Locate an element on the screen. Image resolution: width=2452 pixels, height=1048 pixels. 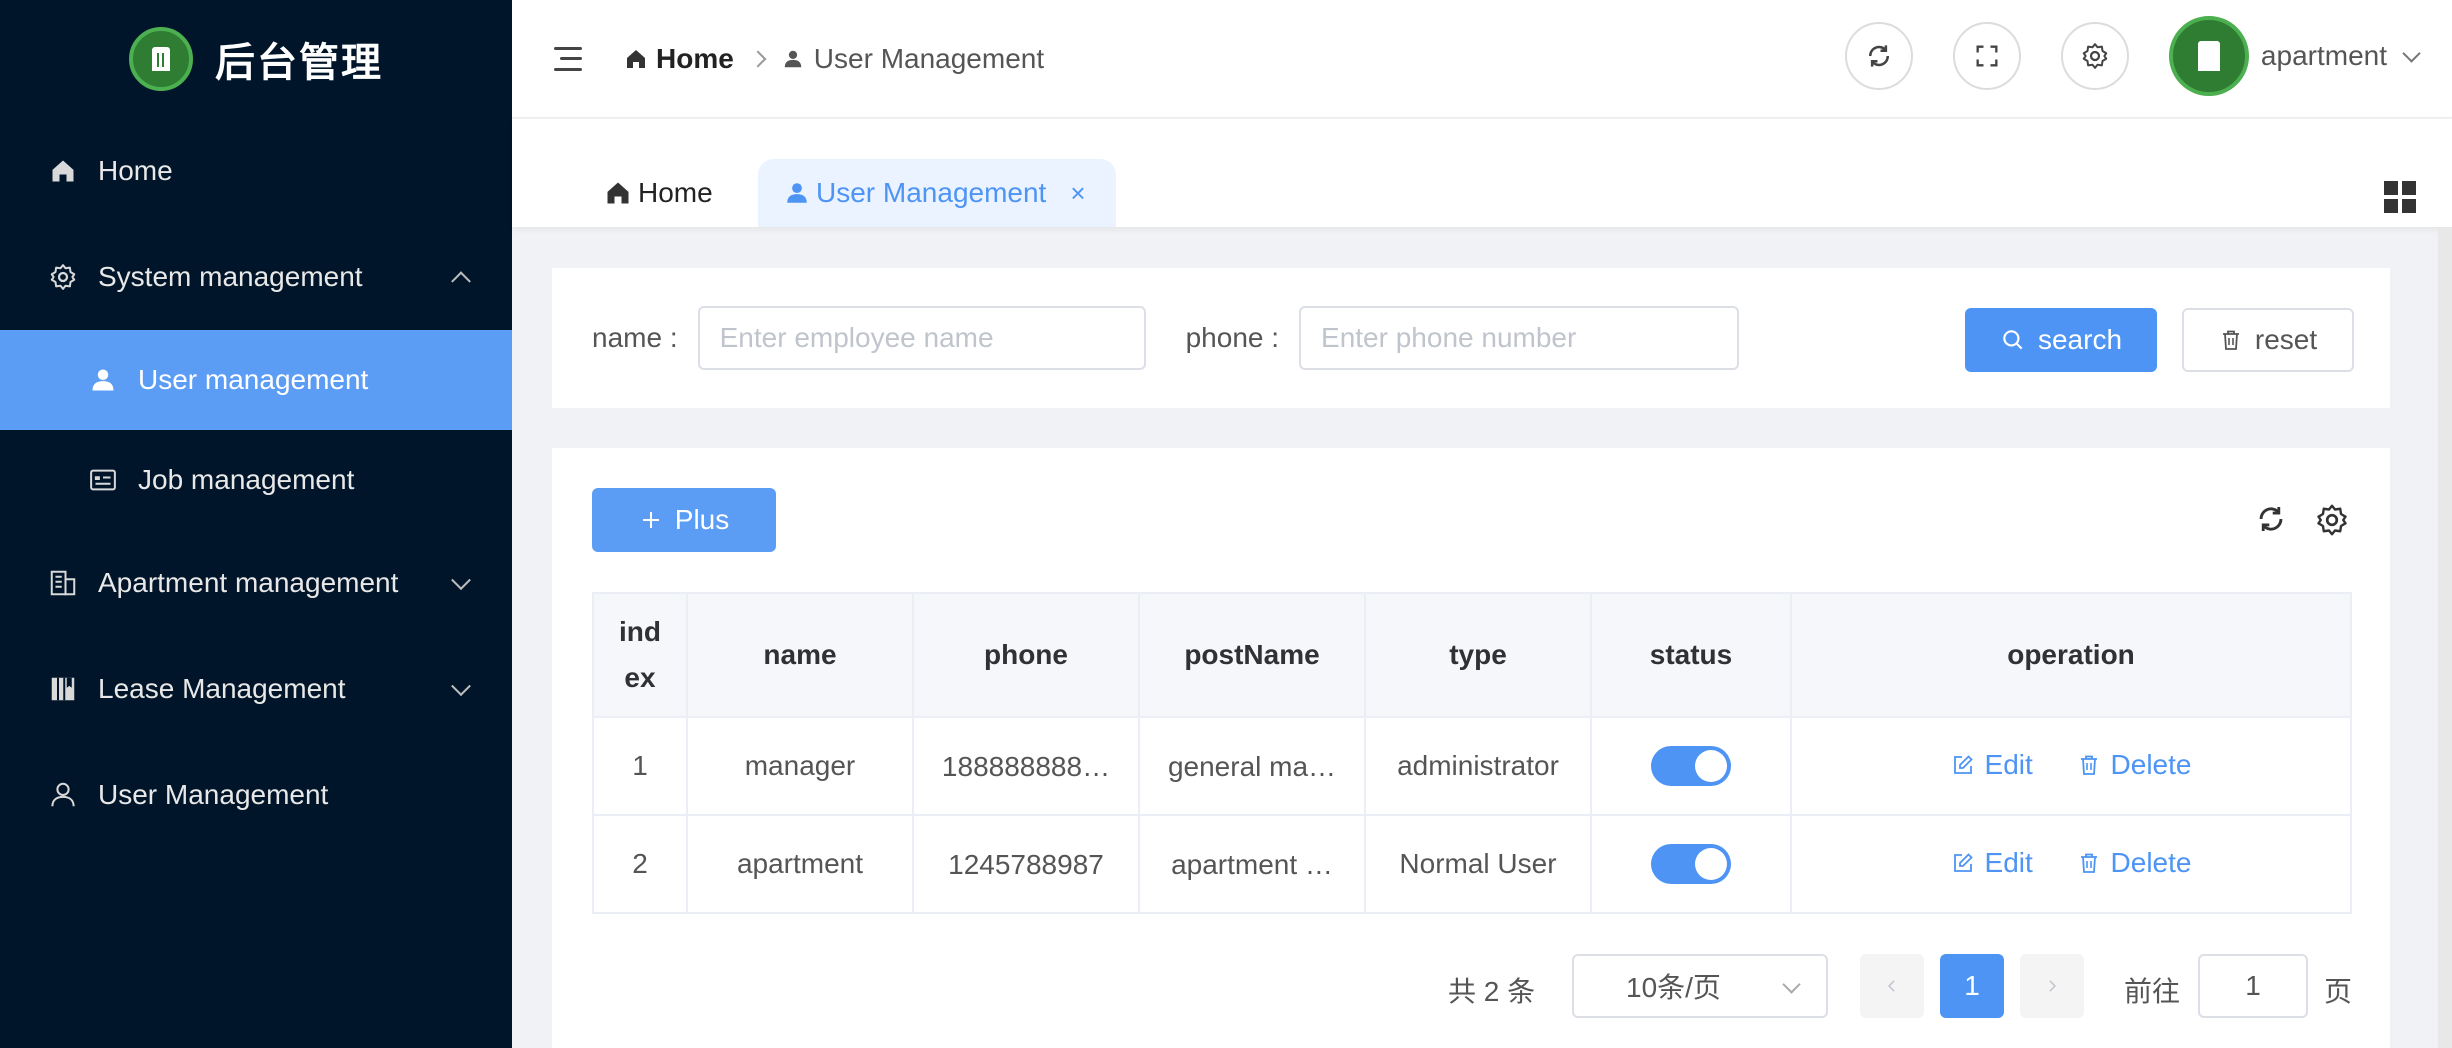
chevron-up-icon is located at coordinates (461, 281).